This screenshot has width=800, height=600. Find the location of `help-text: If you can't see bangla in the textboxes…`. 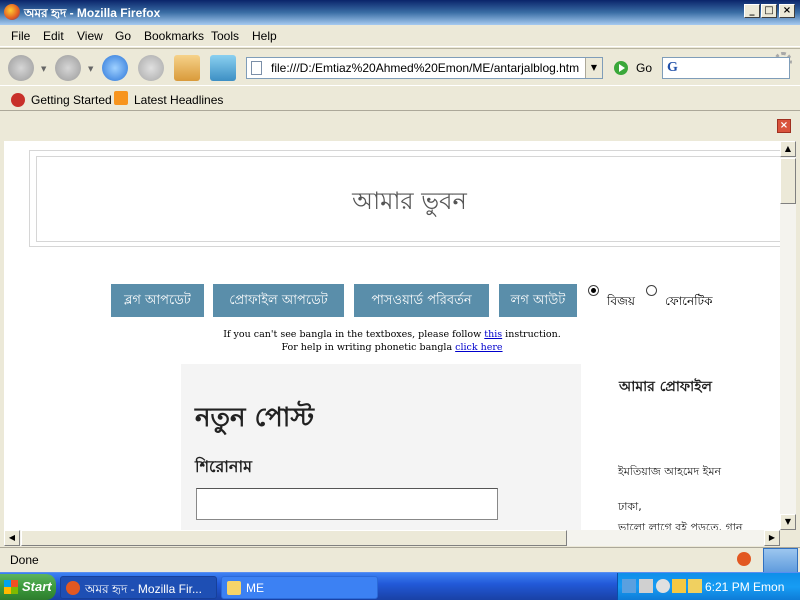

help-text: If you can't see bangla in the textboxes… is located at coordinates (354, 334).